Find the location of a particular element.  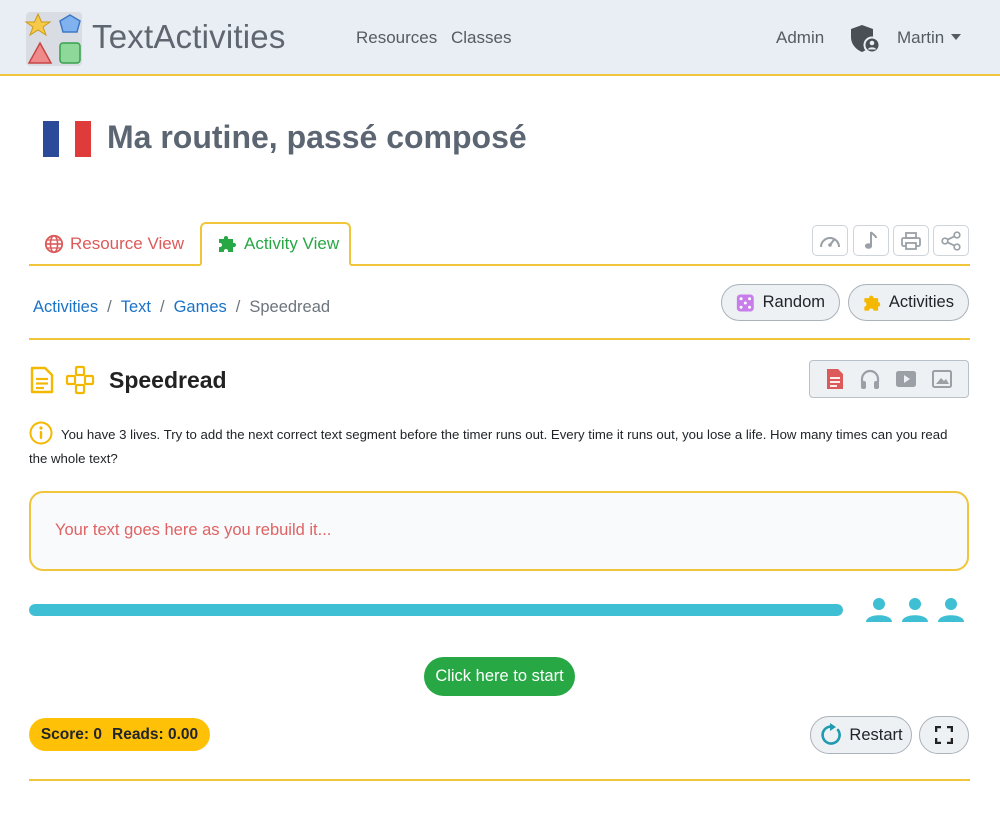

tab-resource-view-label: Resource View is located at coordinates (127, 243).